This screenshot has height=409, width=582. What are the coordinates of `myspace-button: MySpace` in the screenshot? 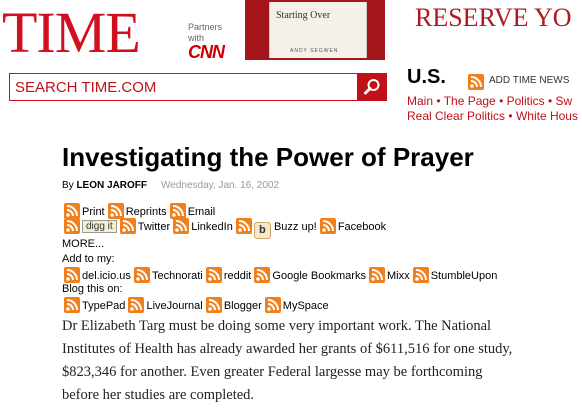 It's located at (296, 305).